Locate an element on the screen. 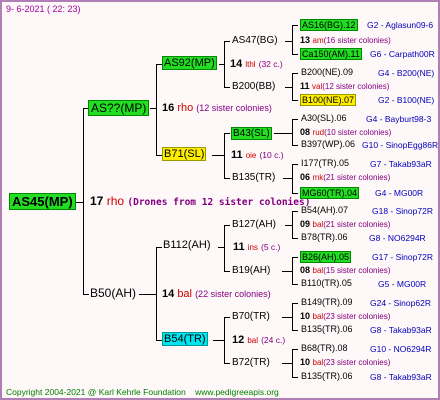  gen3-node-b1: B43(SL) is located at coordinates (251, 133).